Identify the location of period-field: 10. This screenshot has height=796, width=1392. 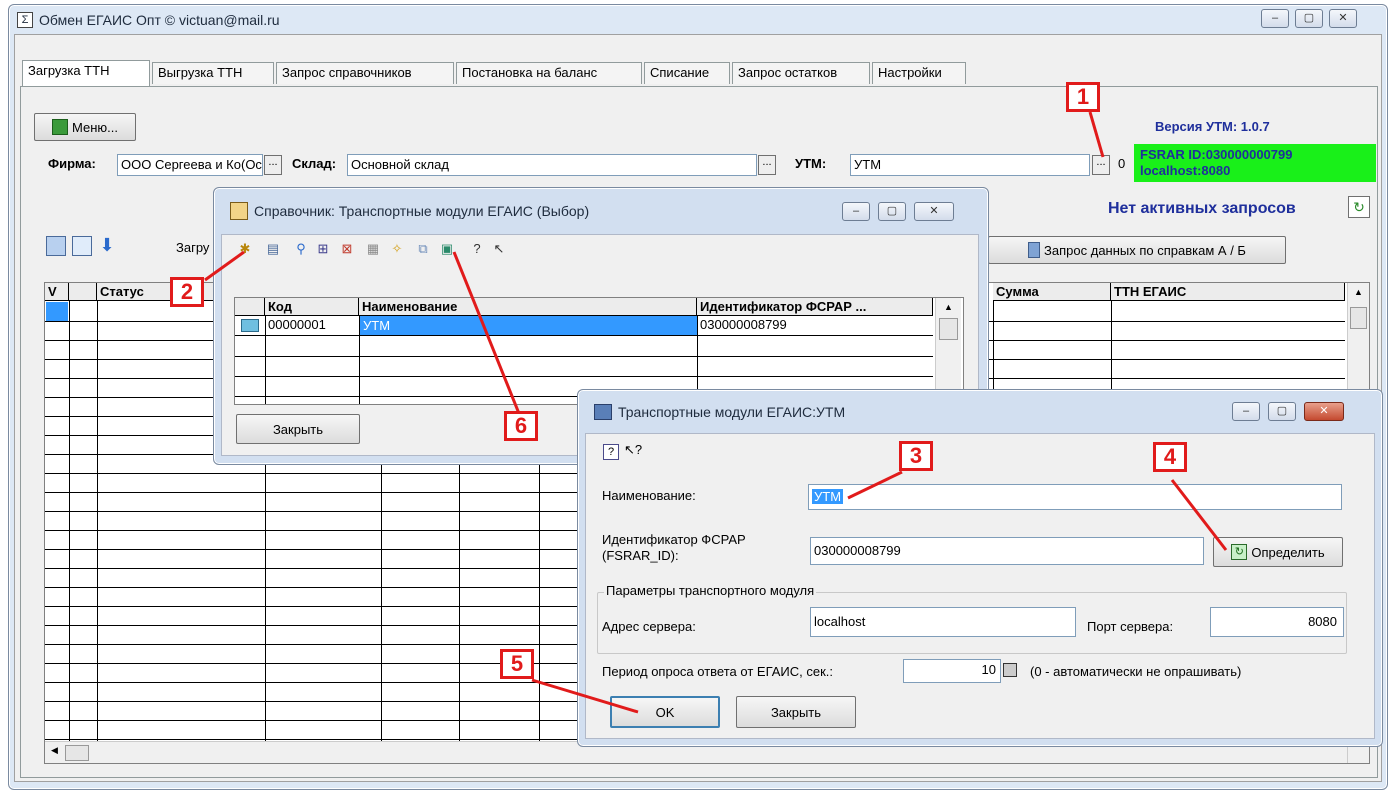
(952, 671).